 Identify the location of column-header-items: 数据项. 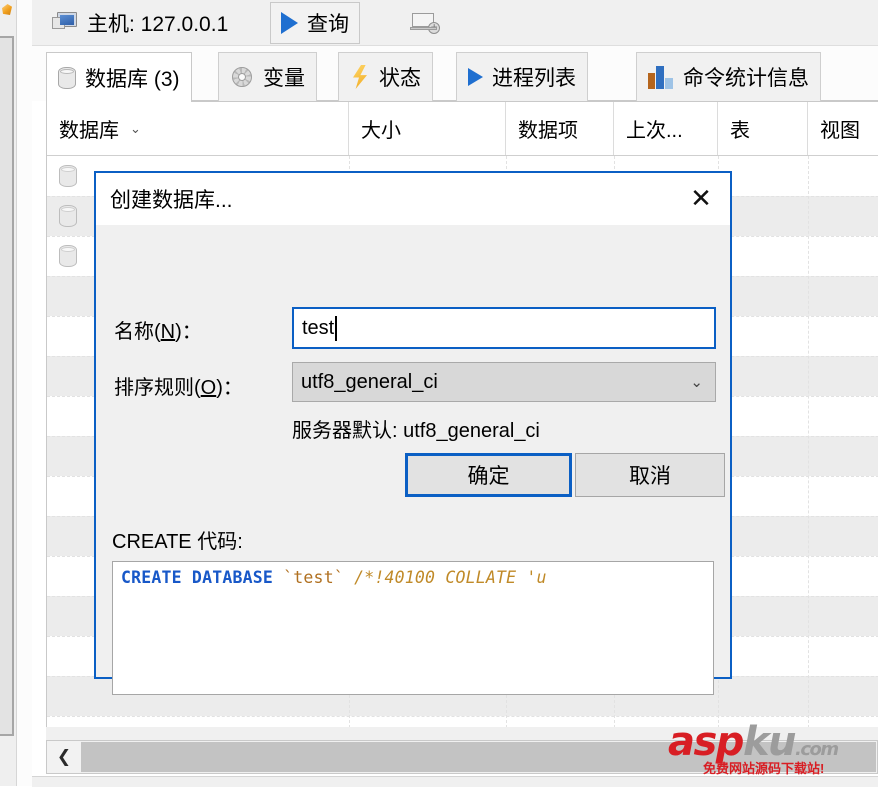
(560, 128).